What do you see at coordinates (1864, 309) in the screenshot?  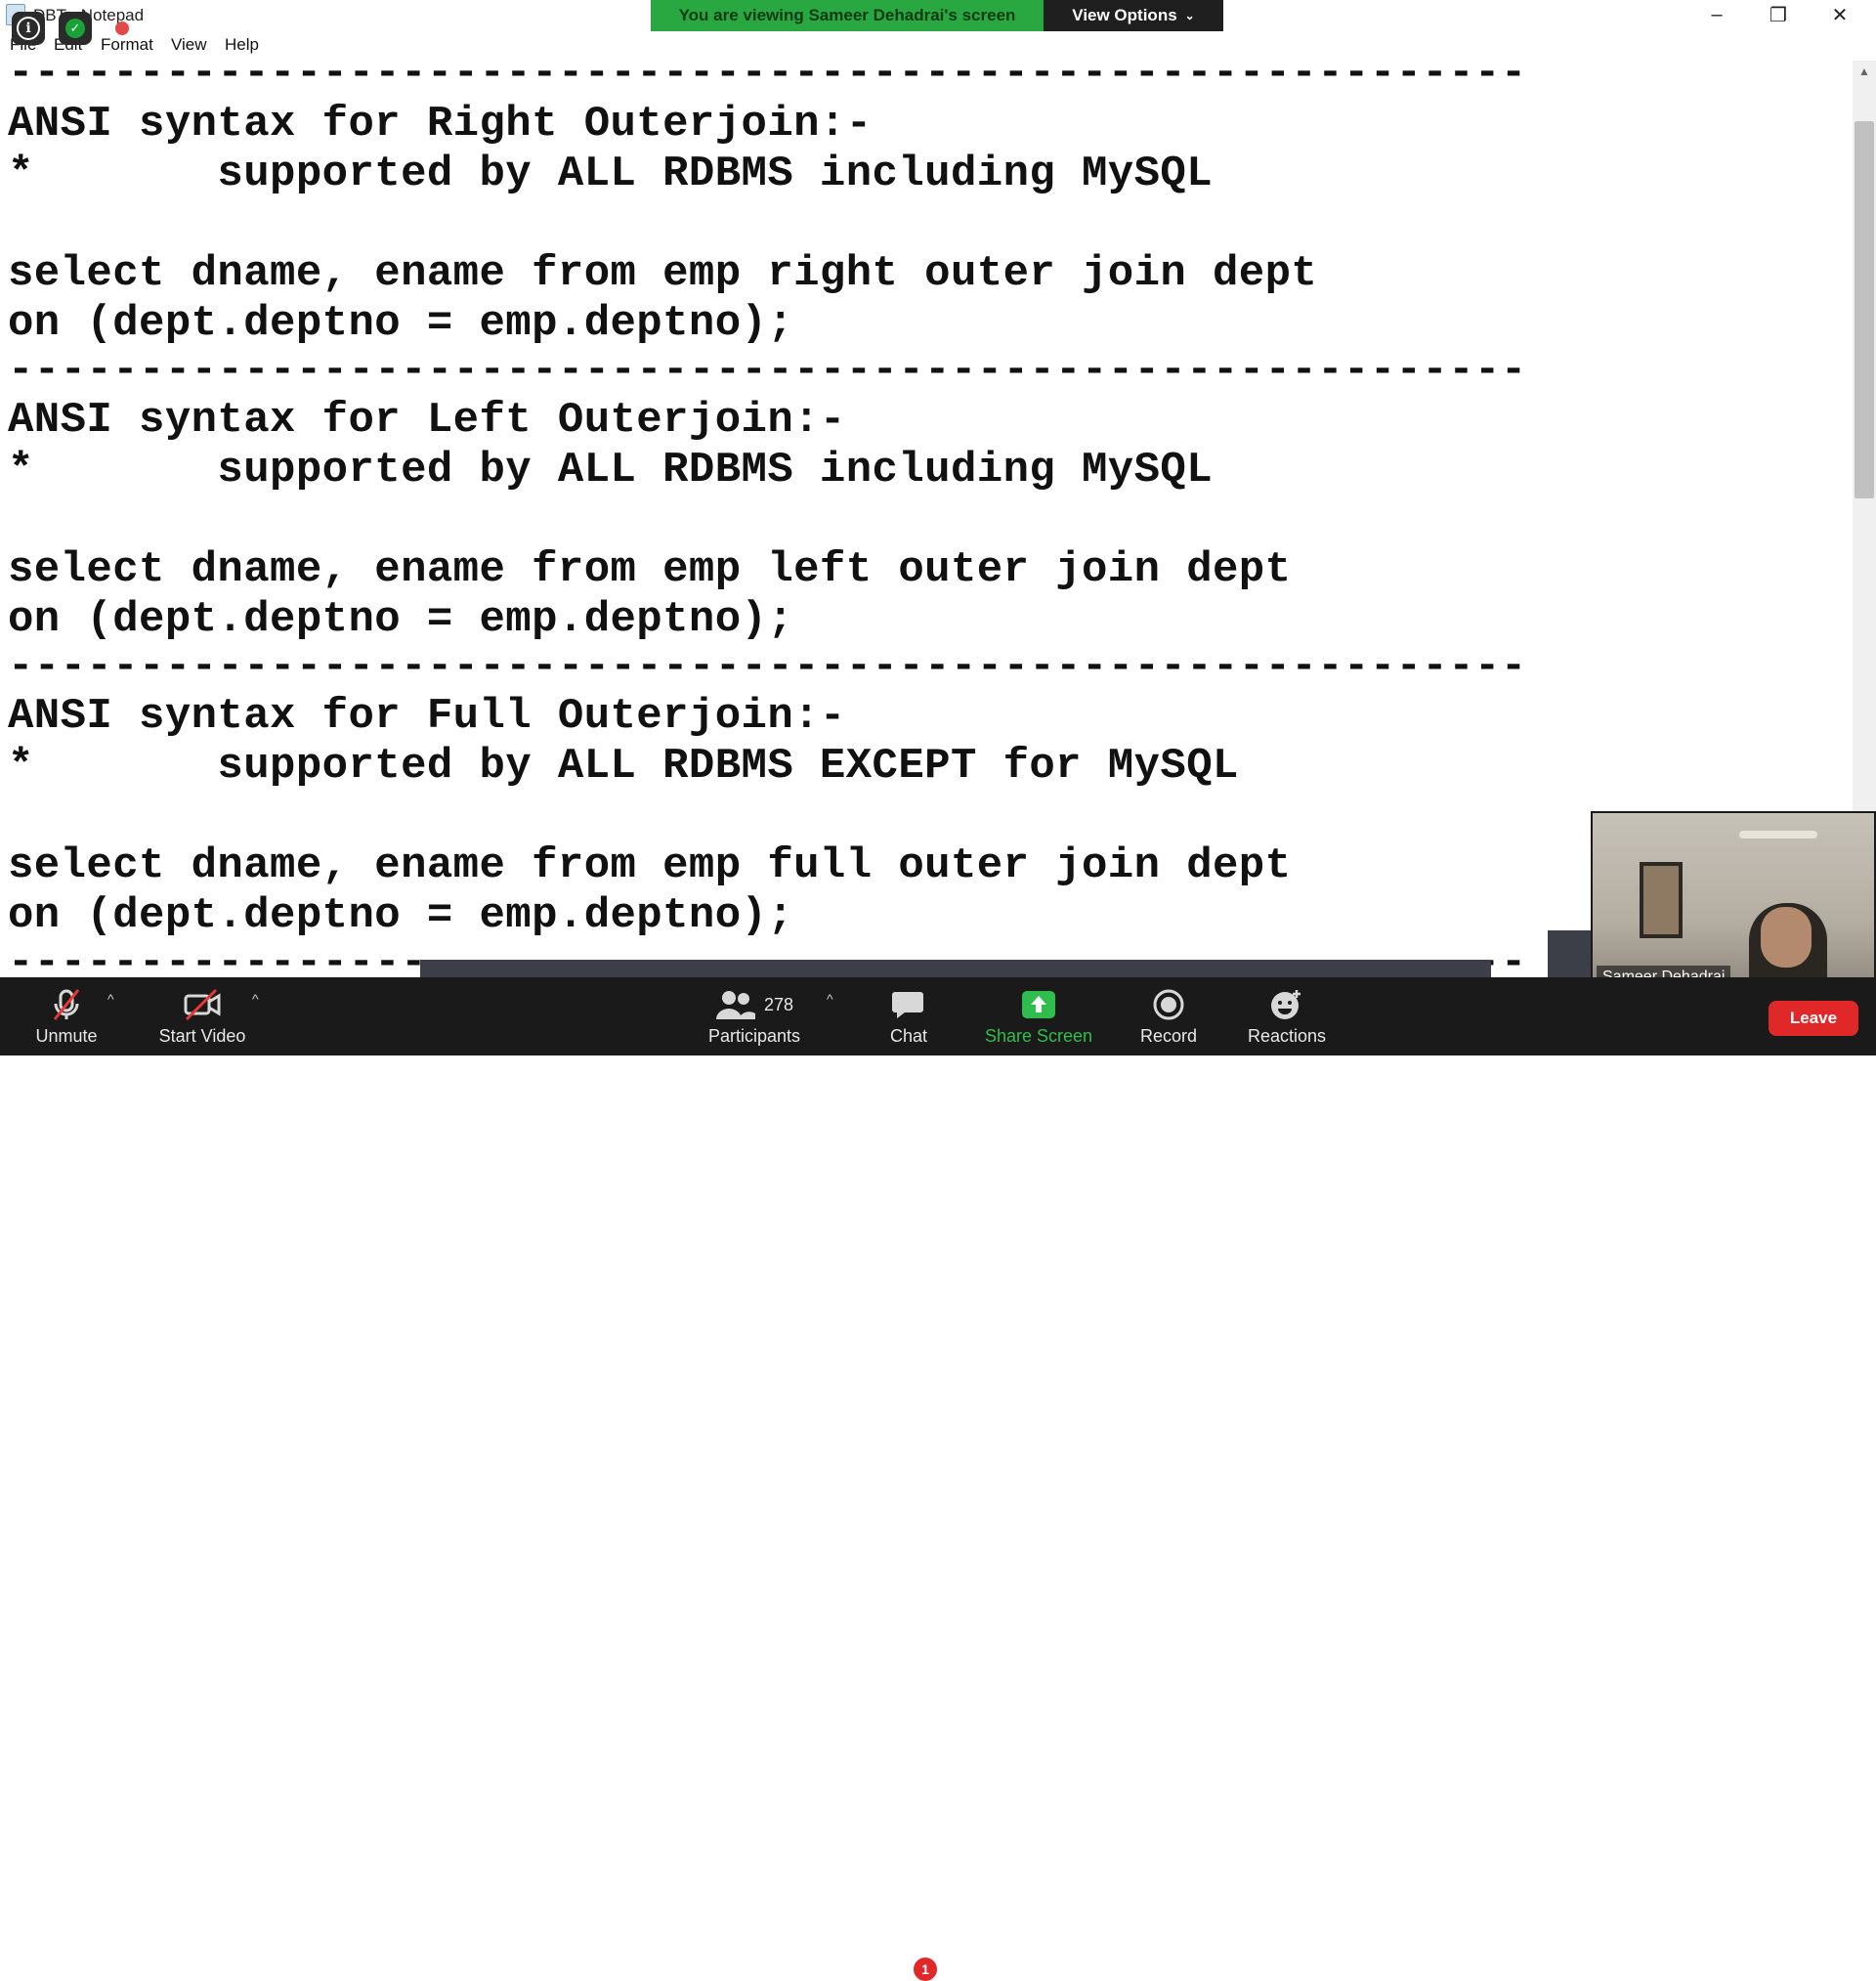 I see `scrollbar-thumb` at bounding box center [1864, 309].